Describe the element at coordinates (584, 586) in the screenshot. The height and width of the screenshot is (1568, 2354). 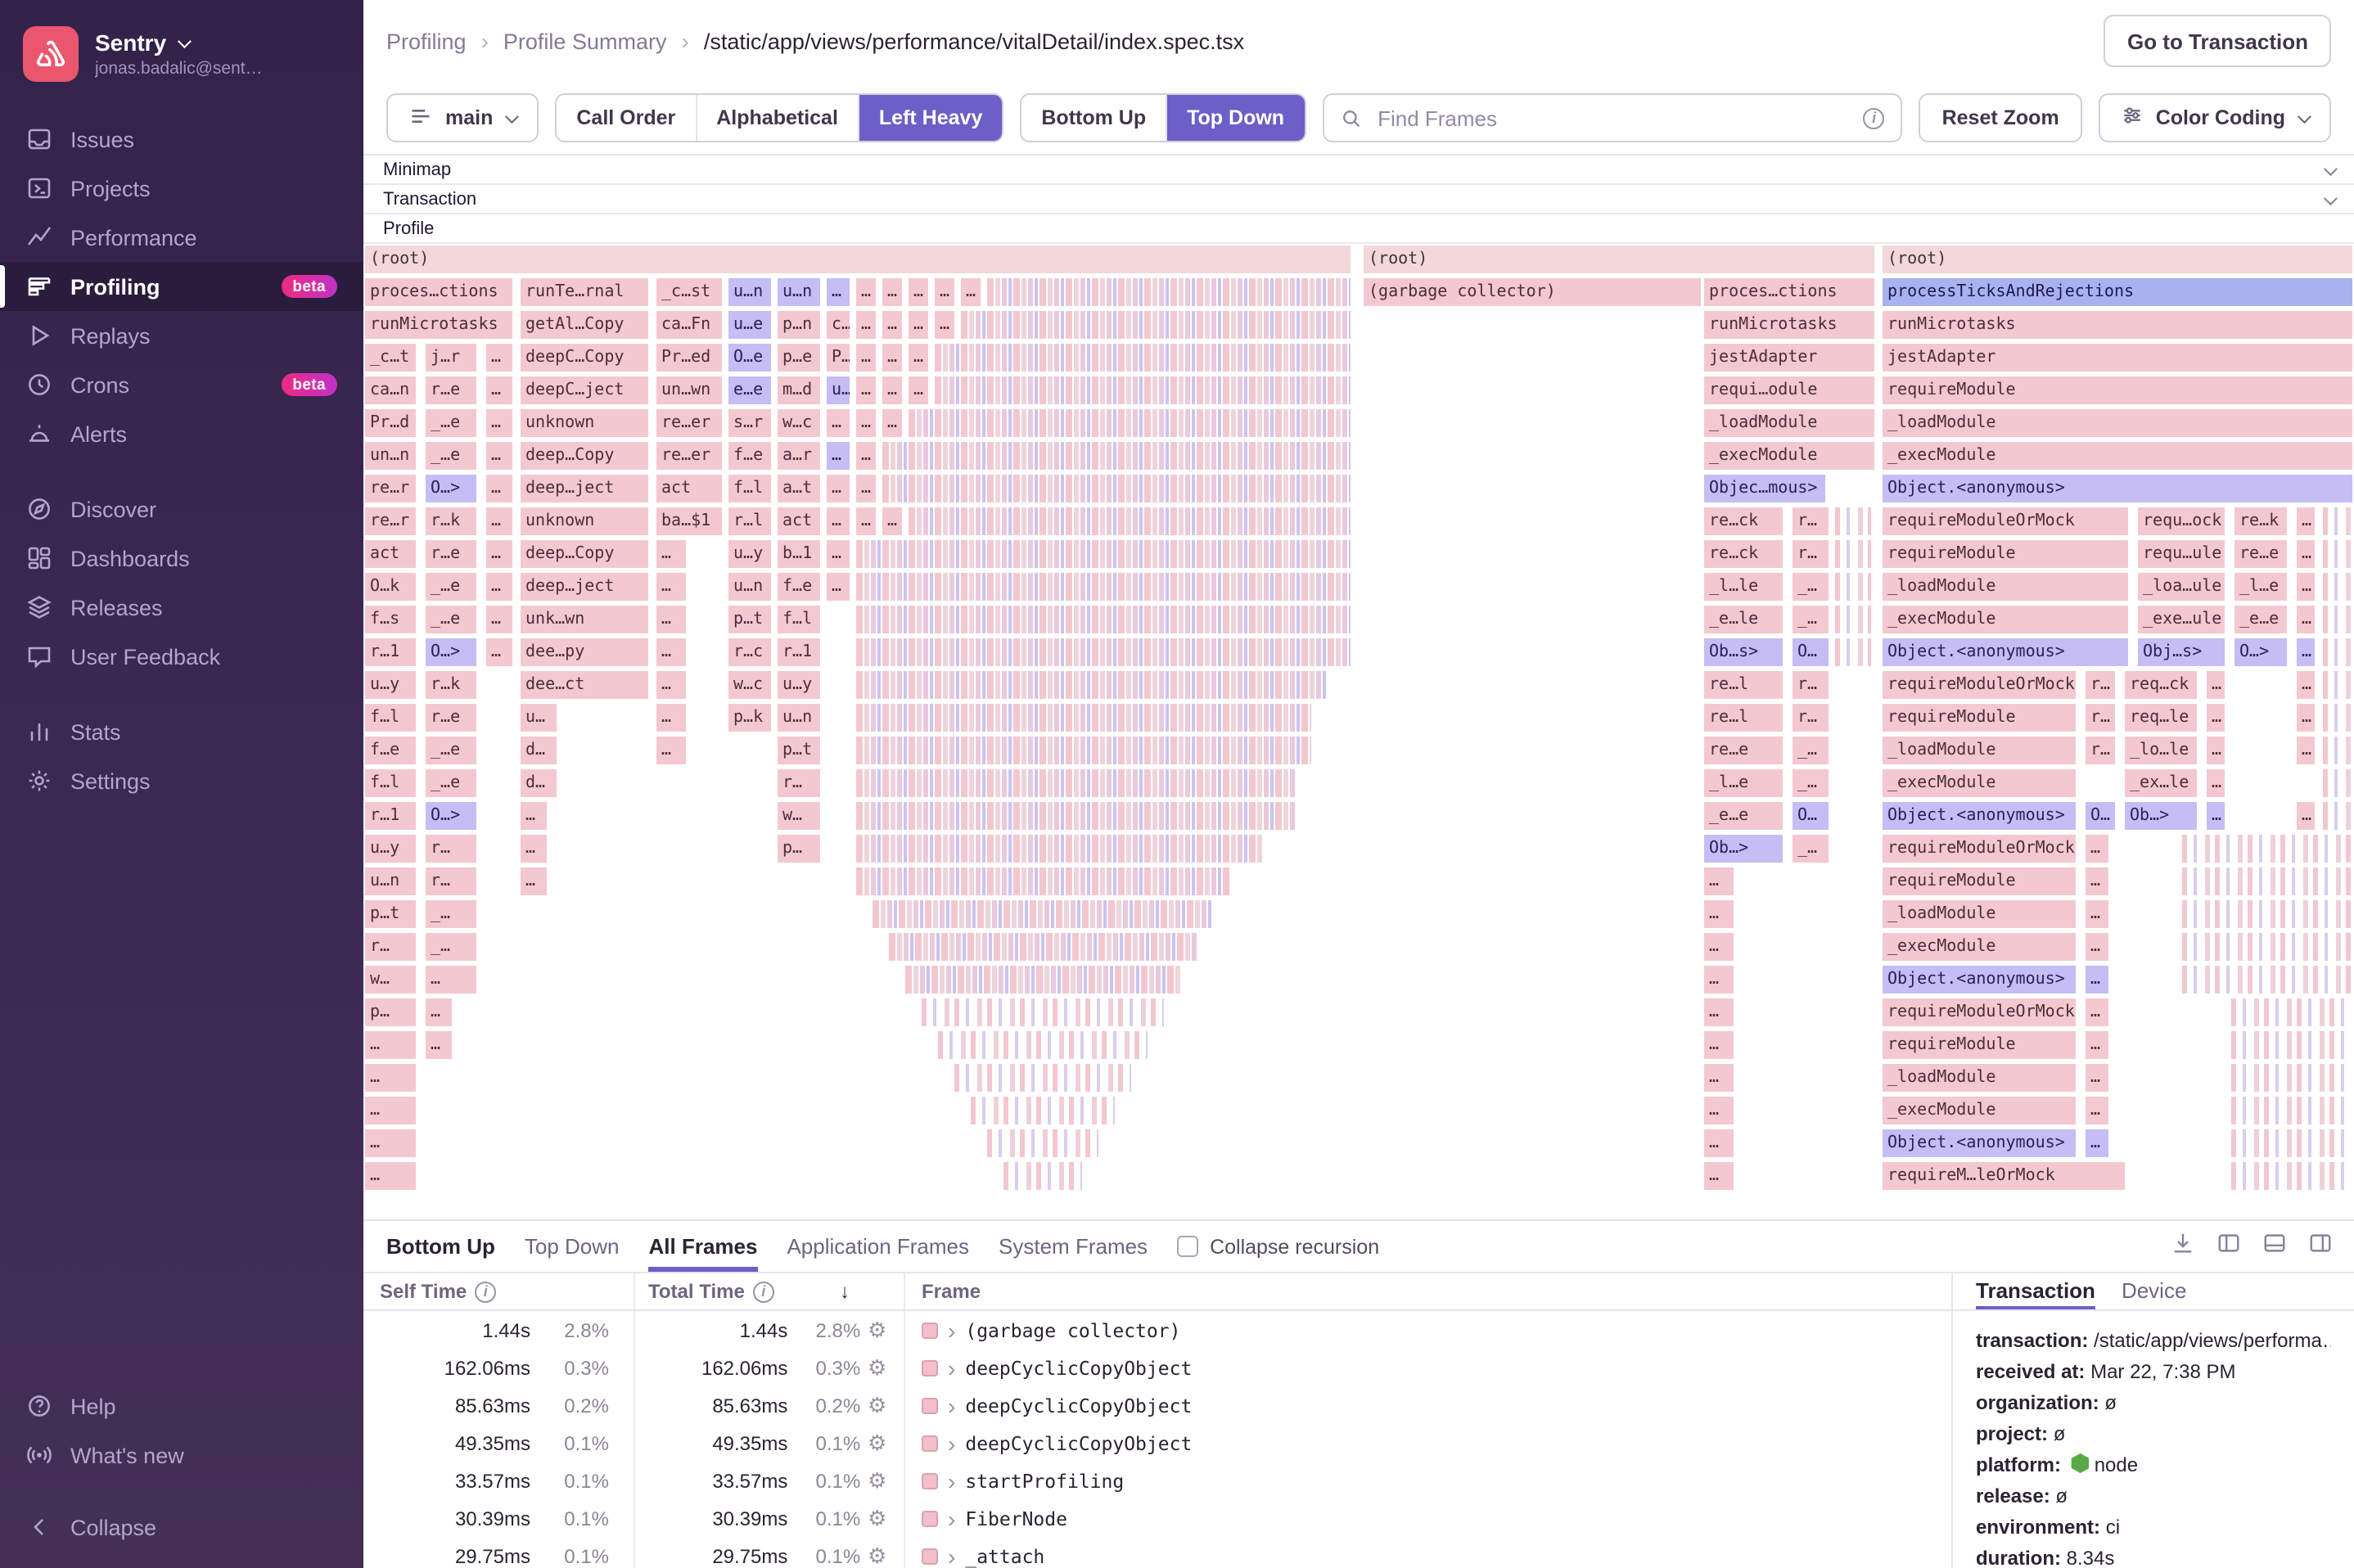
I see `flame-frame: deep…ject` at that location.